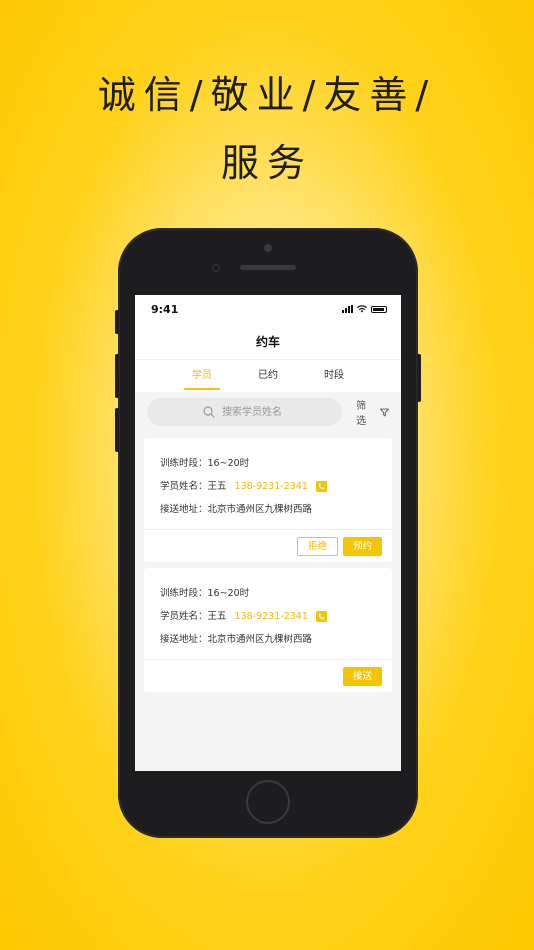 The image size is (534, 950). What do you see at coordinates (268, 545) in the screenshot?
I see `card-actions: 拒绝 预约` at bounding box center [268, 545].